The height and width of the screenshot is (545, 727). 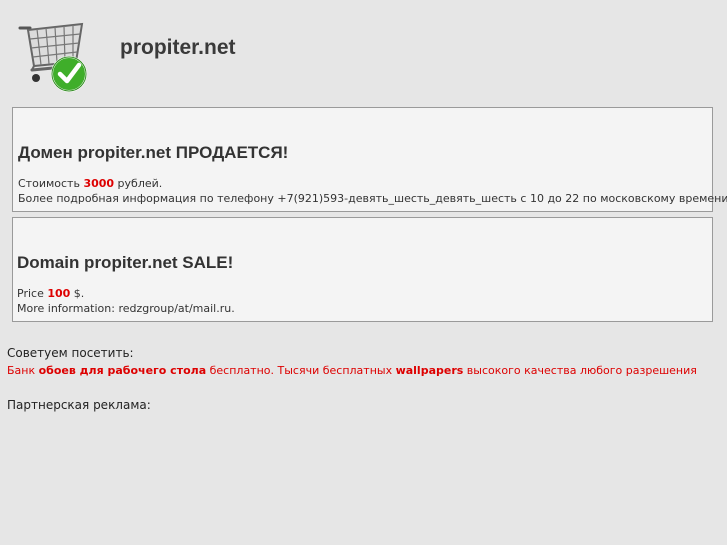 What do you see at coordinates (79, 405) in the screenshot?
I see `partner-ad-label: Партнерская реклама:` at bounding box center [79, 405].